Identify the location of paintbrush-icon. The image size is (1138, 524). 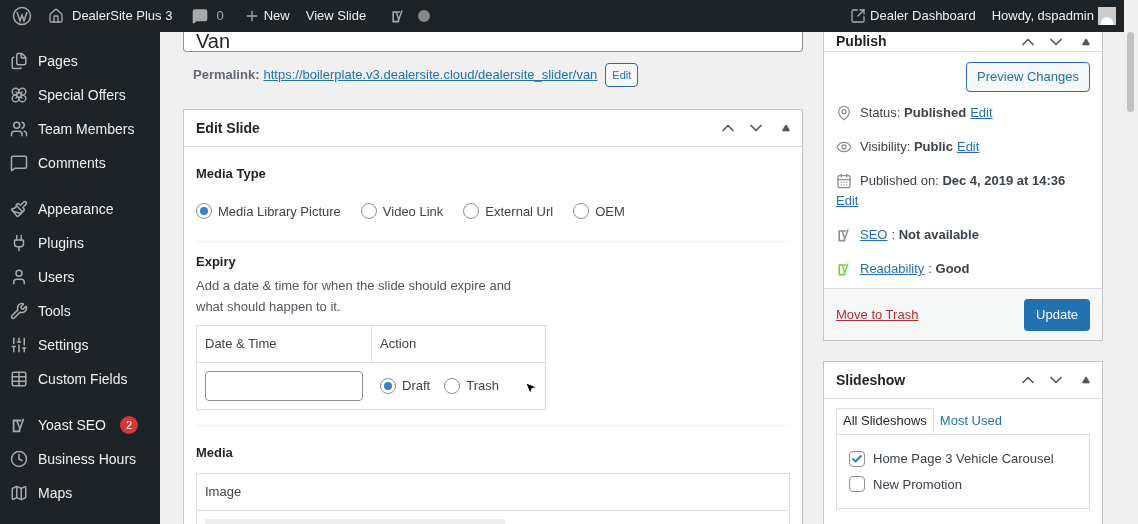
(19, 209).